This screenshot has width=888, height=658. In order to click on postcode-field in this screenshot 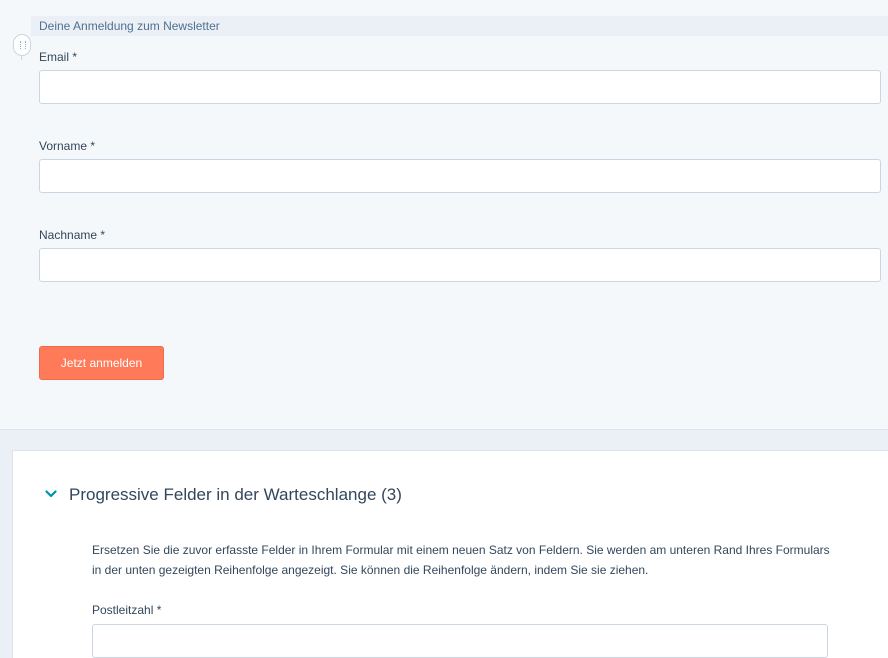, I will do `click(460, 641)`.